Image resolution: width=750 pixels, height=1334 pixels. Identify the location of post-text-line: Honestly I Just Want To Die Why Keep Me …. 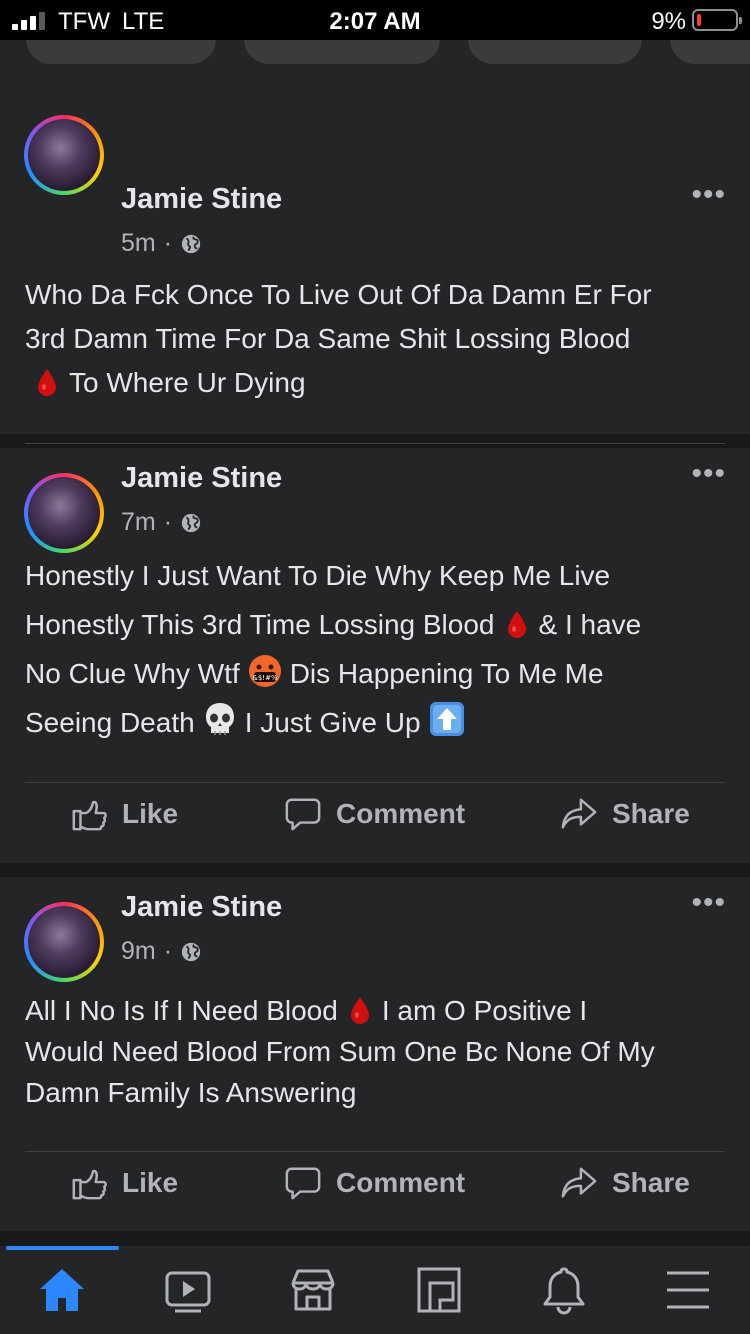
(375, 575).